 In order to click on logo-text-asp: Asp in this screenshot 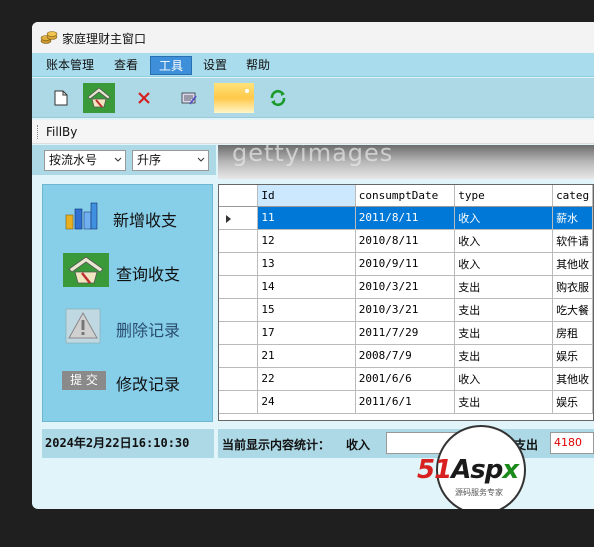, I will do `click(477, 470)`.